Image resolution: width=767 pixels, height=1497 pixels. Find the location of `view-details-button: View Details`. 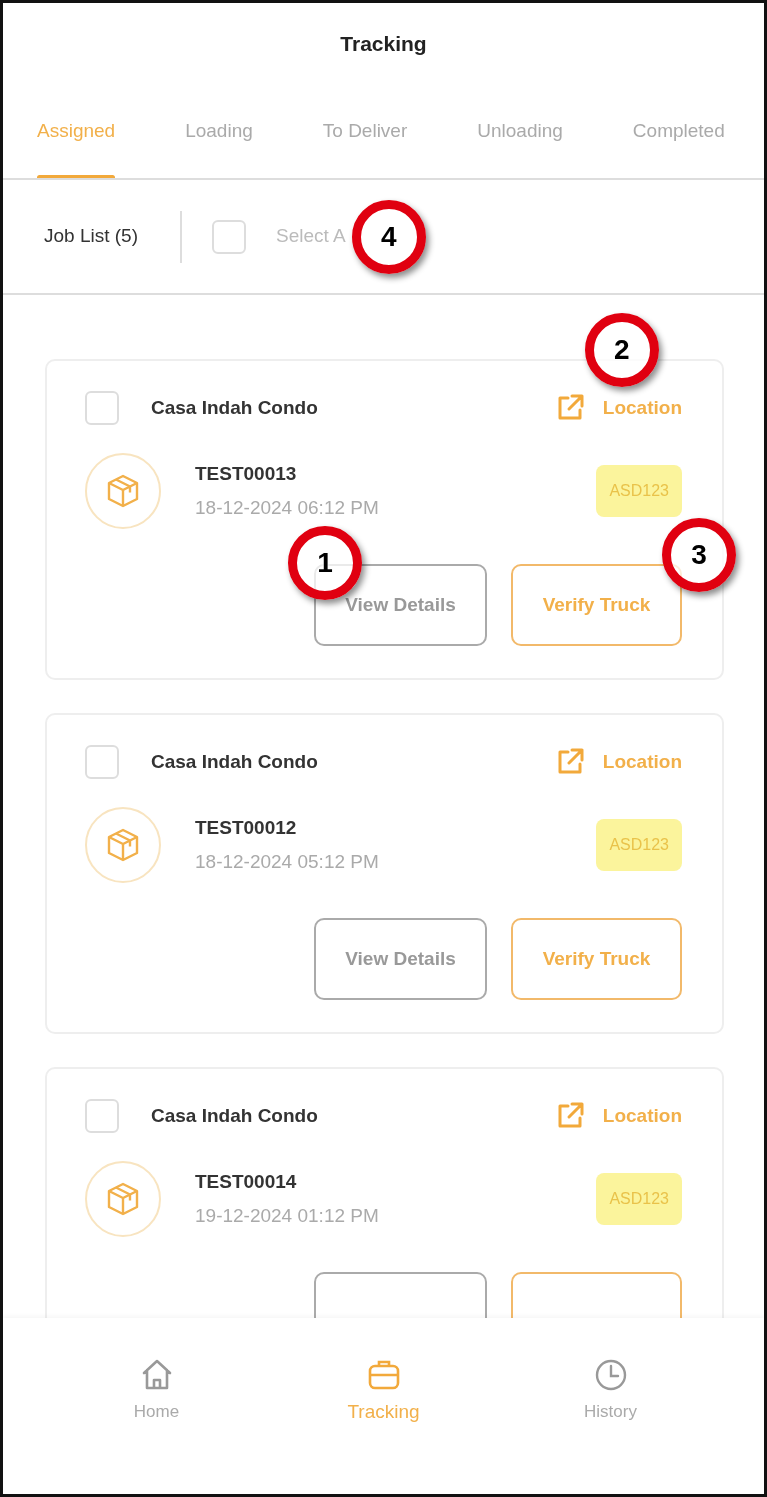

view-details-button: View Details is located at coordinates (400, 959).